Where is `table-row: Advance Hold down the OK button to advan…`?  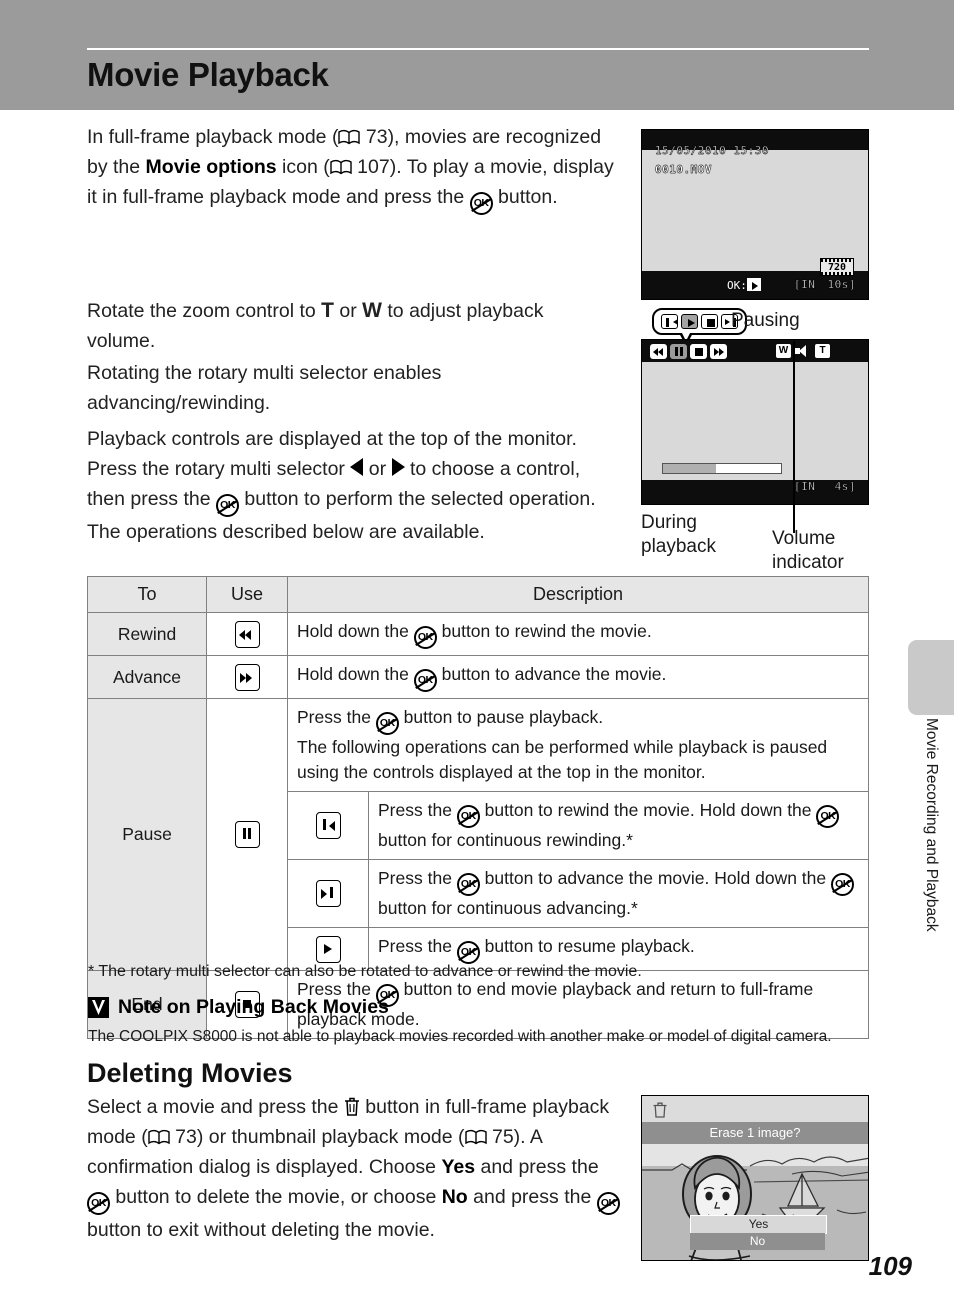 table-row: Advance Hold down the OK button to advan… is located at coordinates (478, 677).